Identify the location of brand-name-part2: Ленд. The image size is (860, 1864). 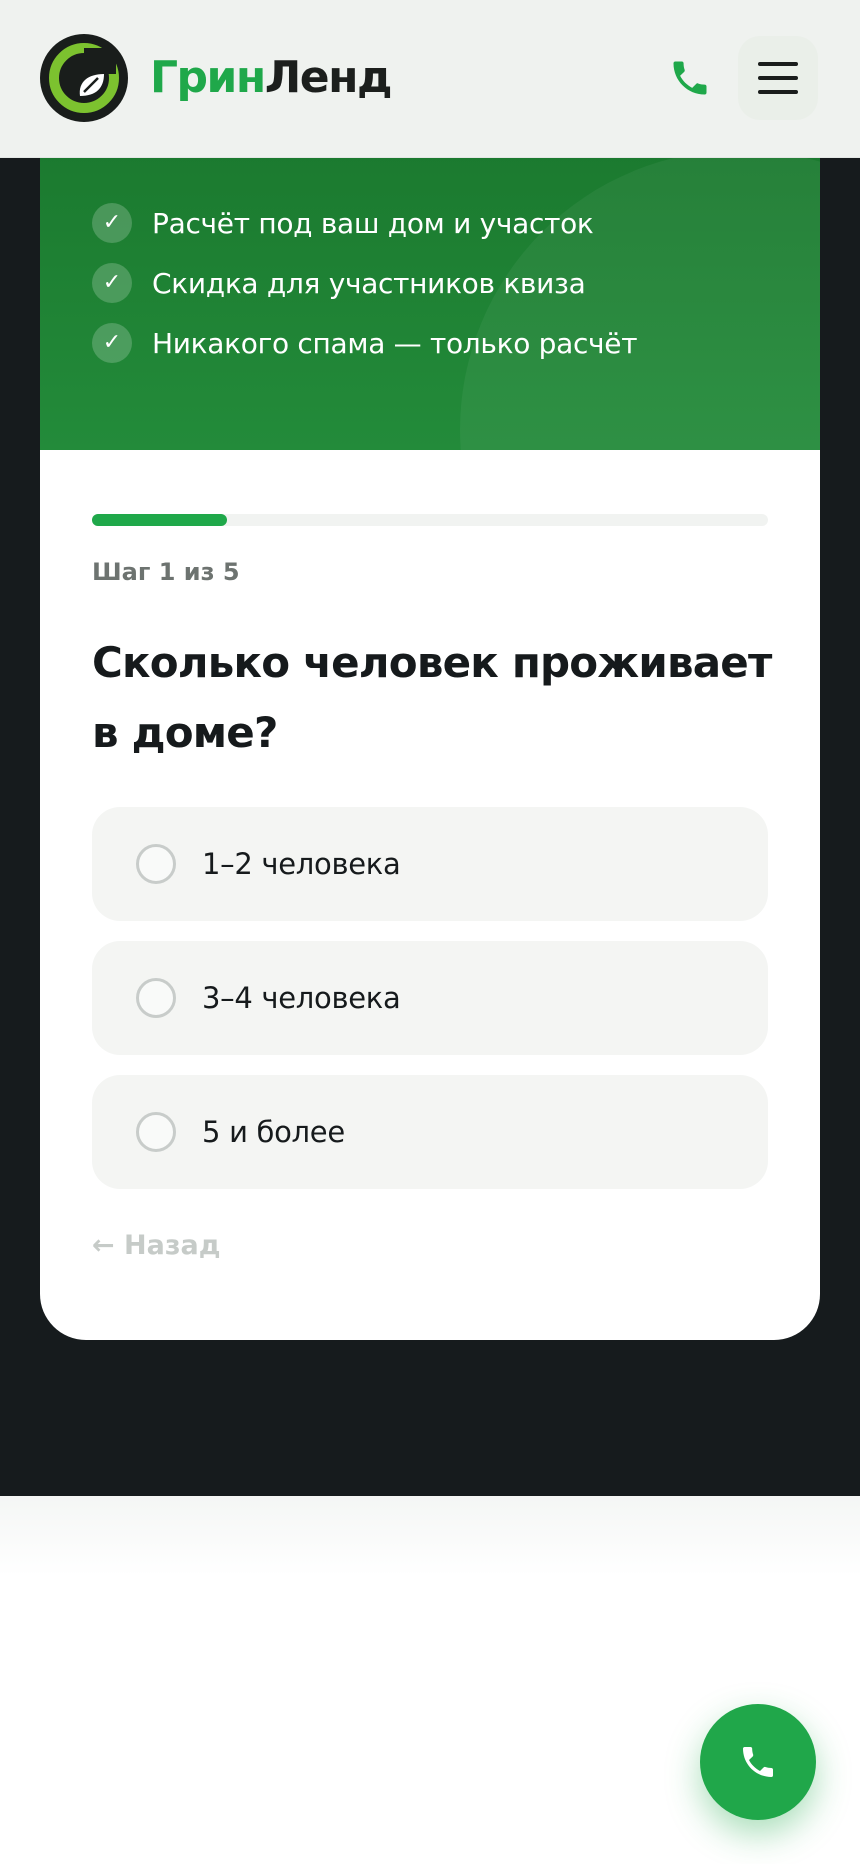
(328, 77).